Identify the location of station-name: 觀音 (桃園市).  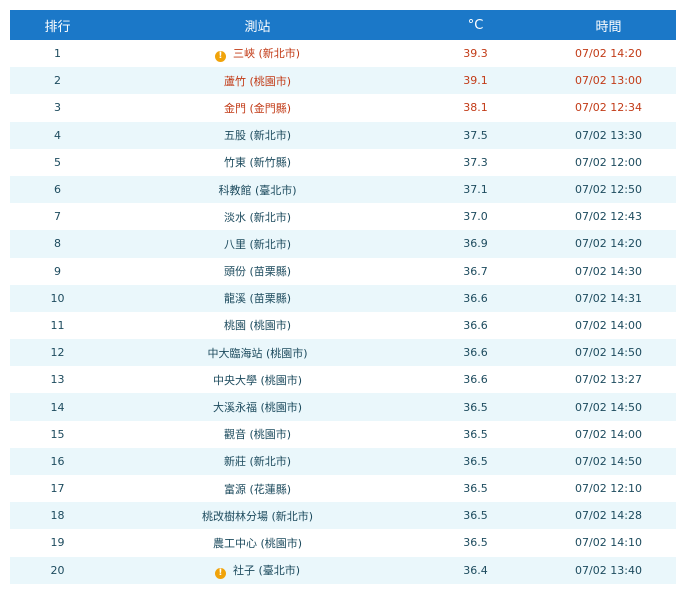
(257, 434).